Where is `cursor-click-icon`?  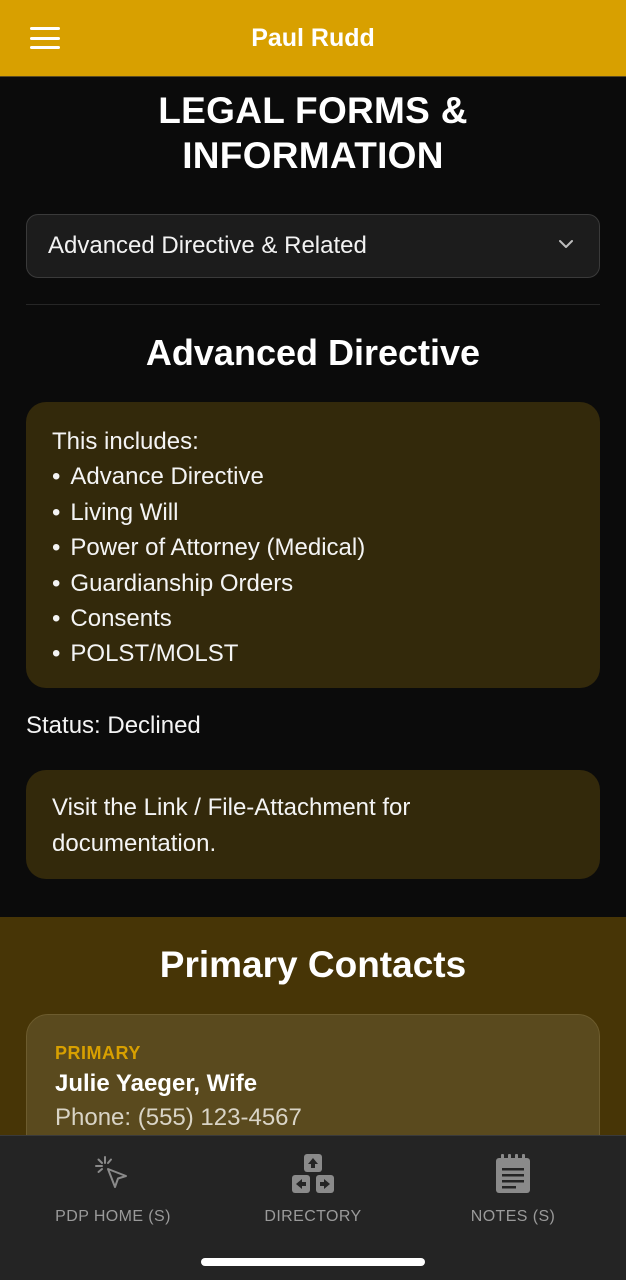 cursor-click-icon is located at coordinates (111, 1172).